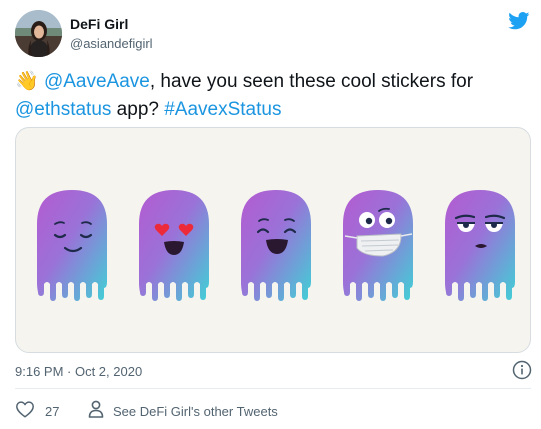 This screenshot has height=429, width=541. What do you see at coordinates (97, 81) in the screenshot?
I see `mention-aaveaave-link: @AaveAave` at bounding box center [97, 81].